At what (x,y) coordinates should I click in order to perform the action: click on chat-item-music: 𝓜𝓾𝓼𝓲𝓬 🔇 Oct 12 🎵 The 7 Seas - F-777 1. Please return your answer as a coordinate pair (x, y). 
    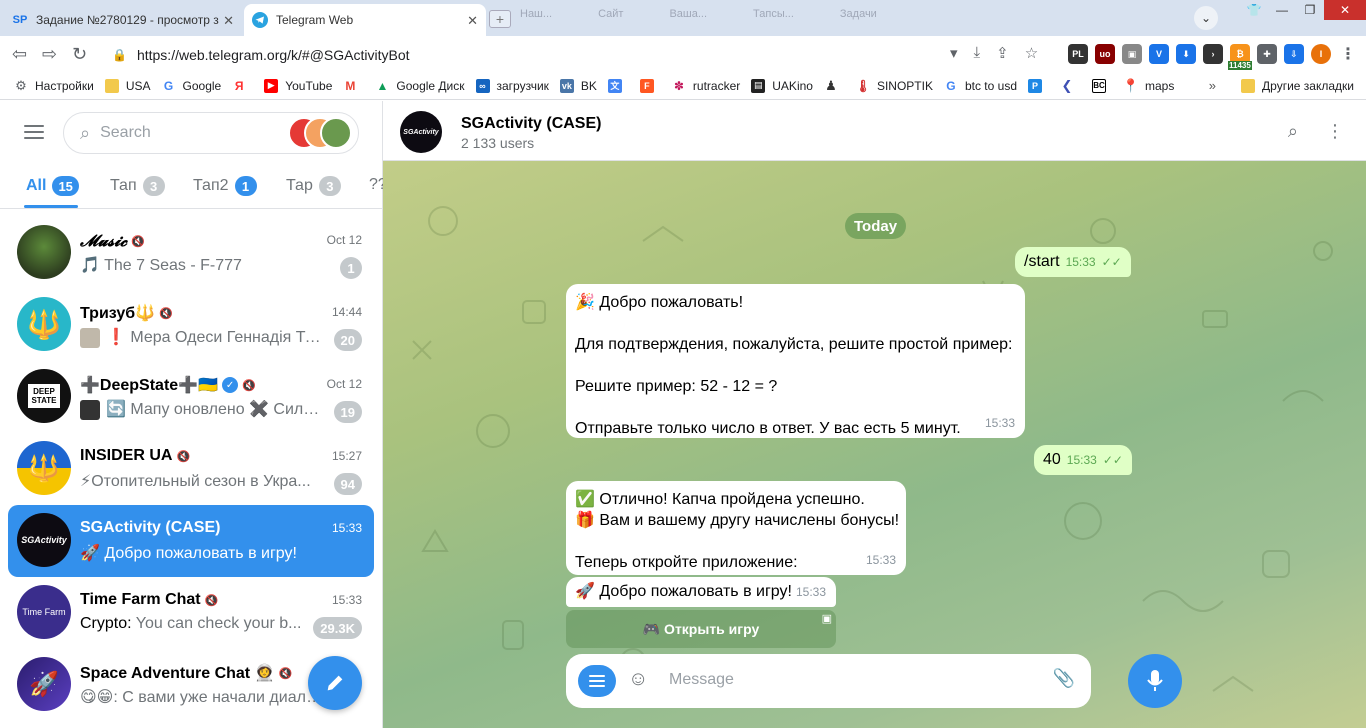
    Looking at the image, I should click on (191, 253).